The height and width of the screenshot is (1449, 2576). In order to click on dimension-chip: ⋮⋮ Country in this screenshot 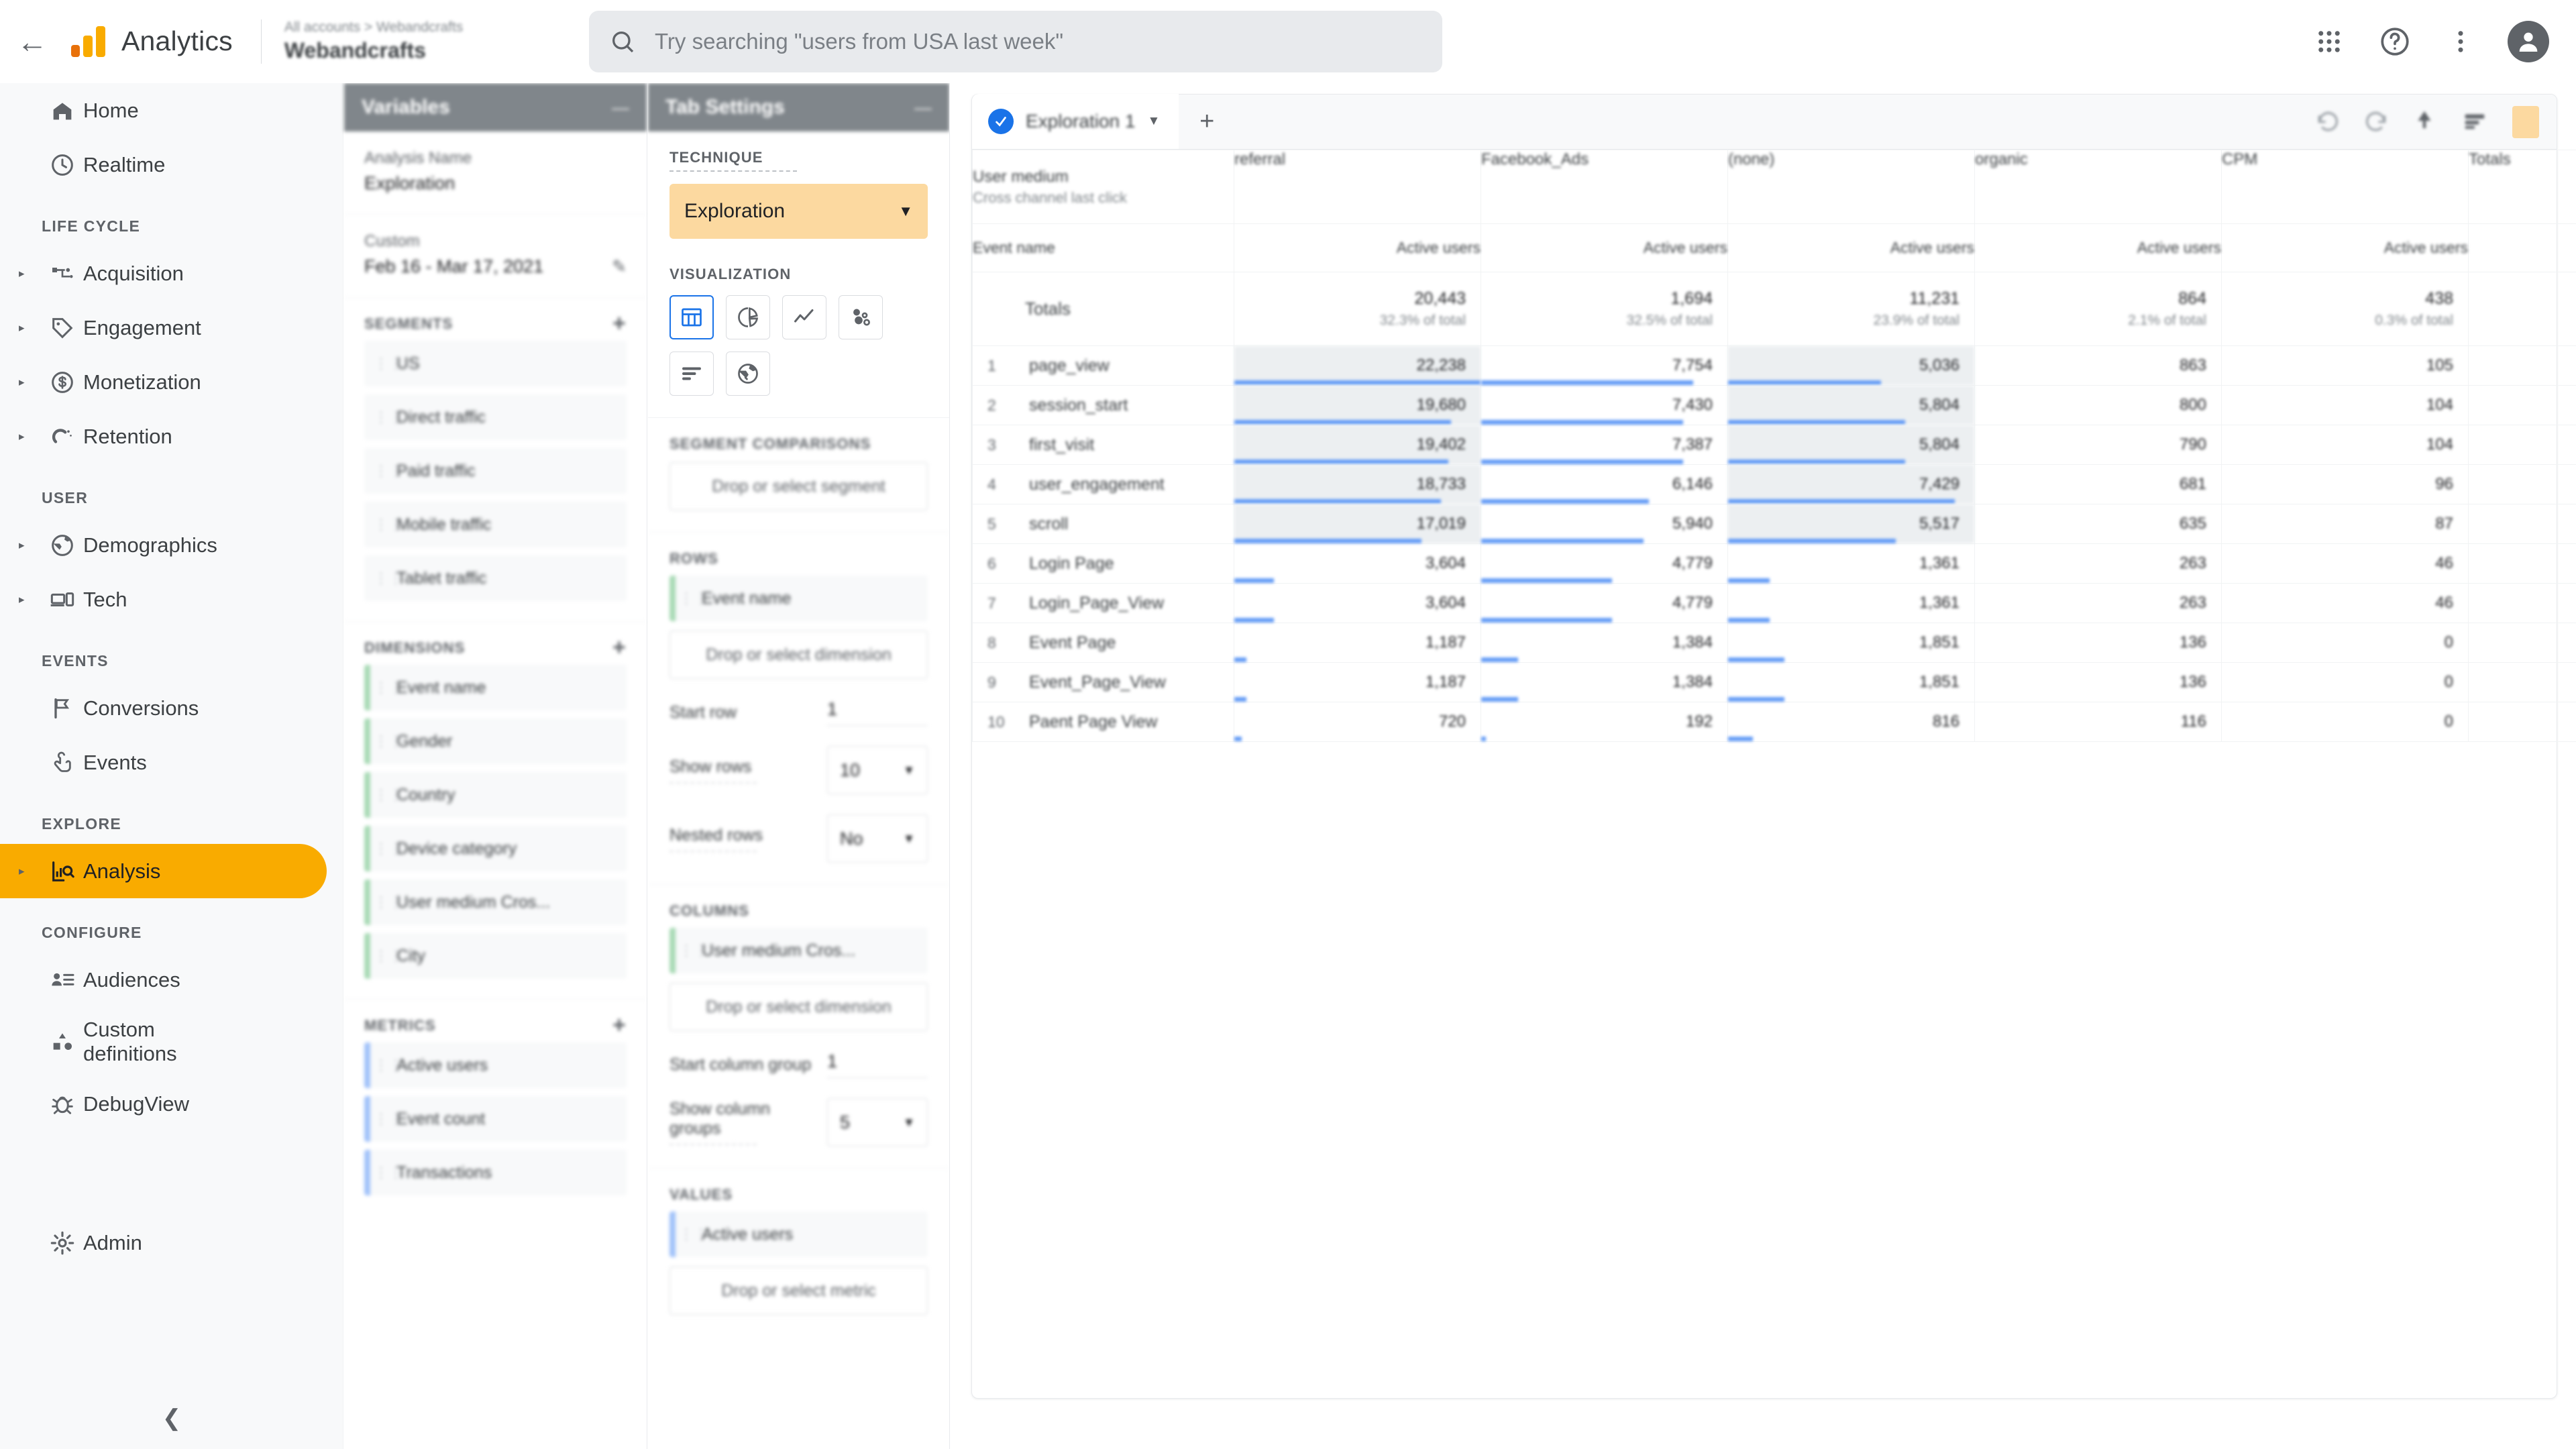, I will do `click(495, 795)`.